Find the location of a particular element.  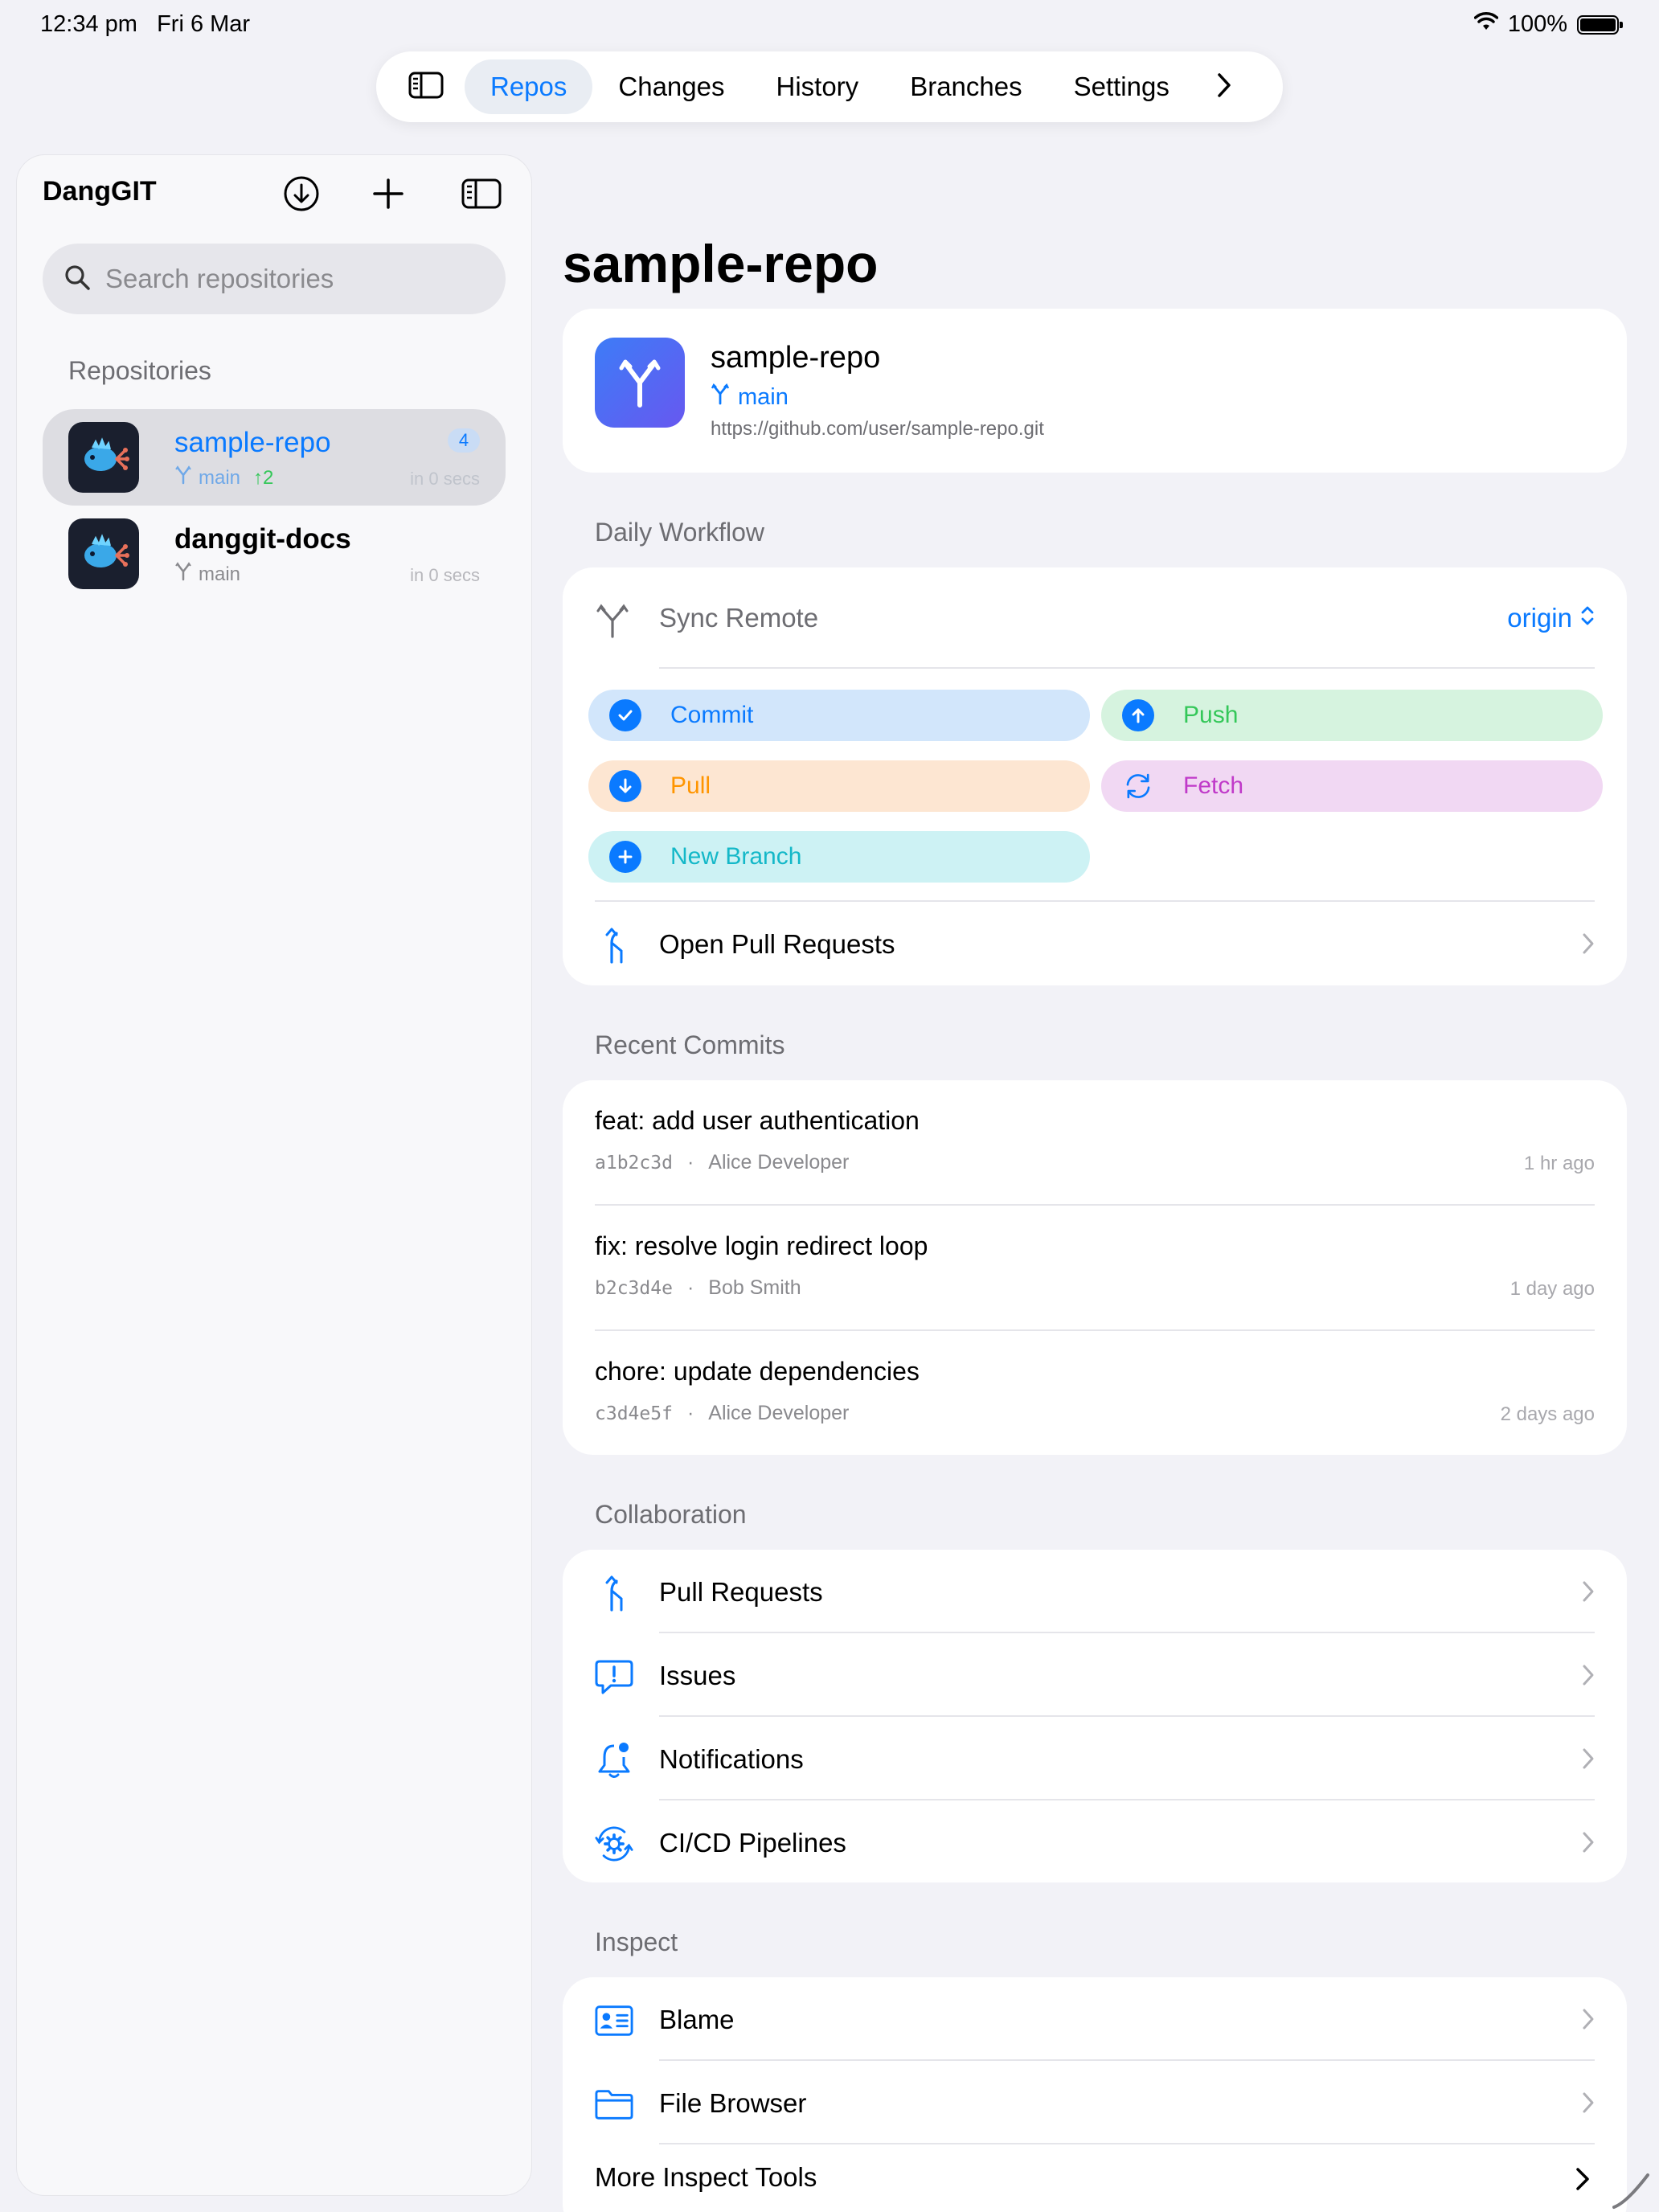

add-repo-button is located at coordinates (388, 195).